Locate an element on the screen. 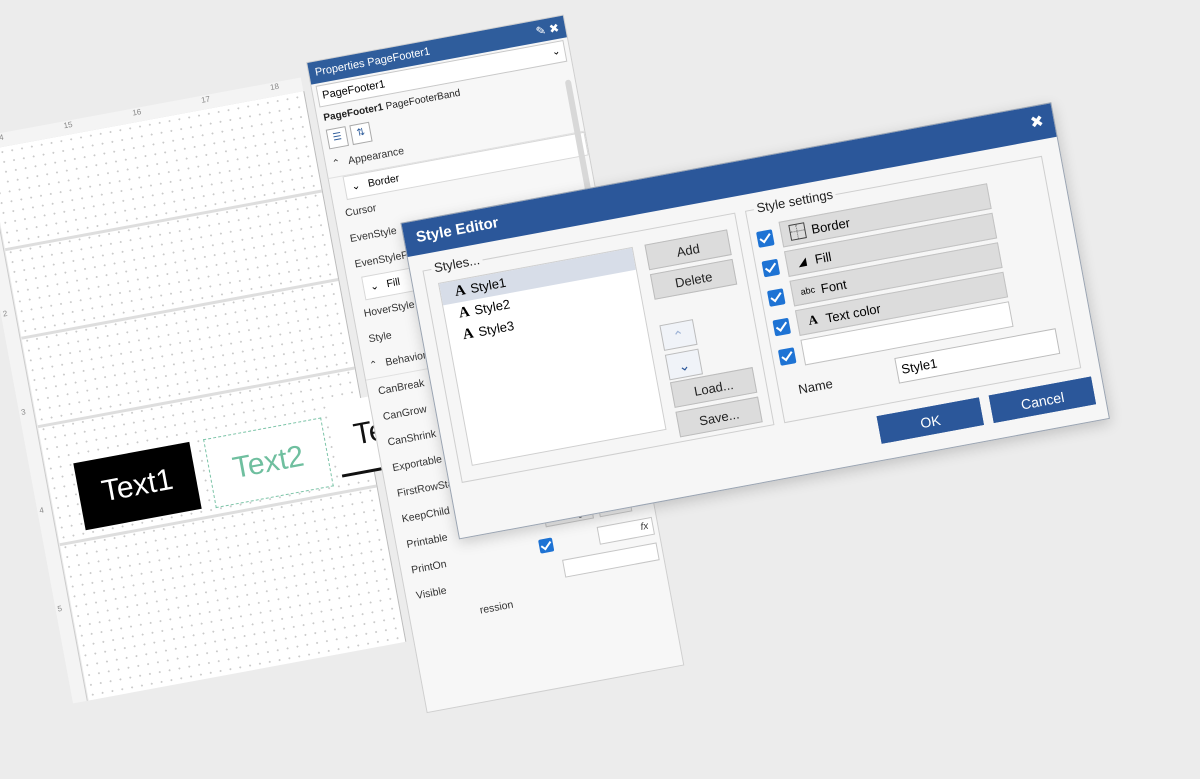  fill-checkbox is located at coordinates (771, 268).